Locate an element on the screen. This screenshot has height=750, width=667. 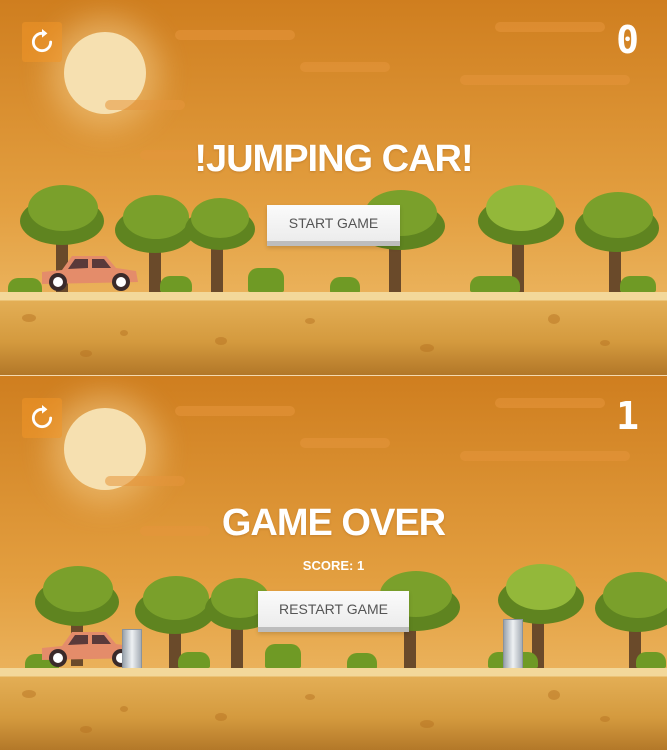
score-counter: 1 is located at coordinates (627, 416).